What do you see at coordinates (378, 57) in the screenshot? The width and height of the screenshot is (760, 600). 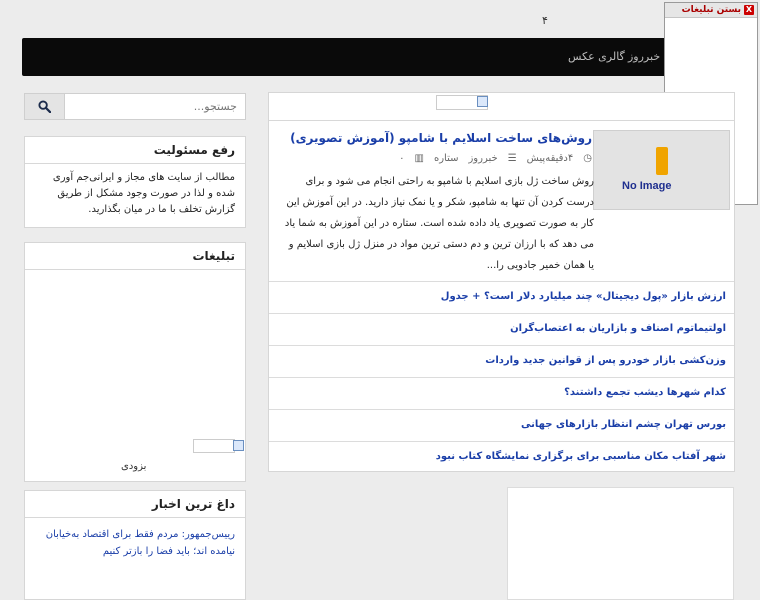 I see `main-navbar: خبرروز گالری عکس` at bounding box center [378, 57].